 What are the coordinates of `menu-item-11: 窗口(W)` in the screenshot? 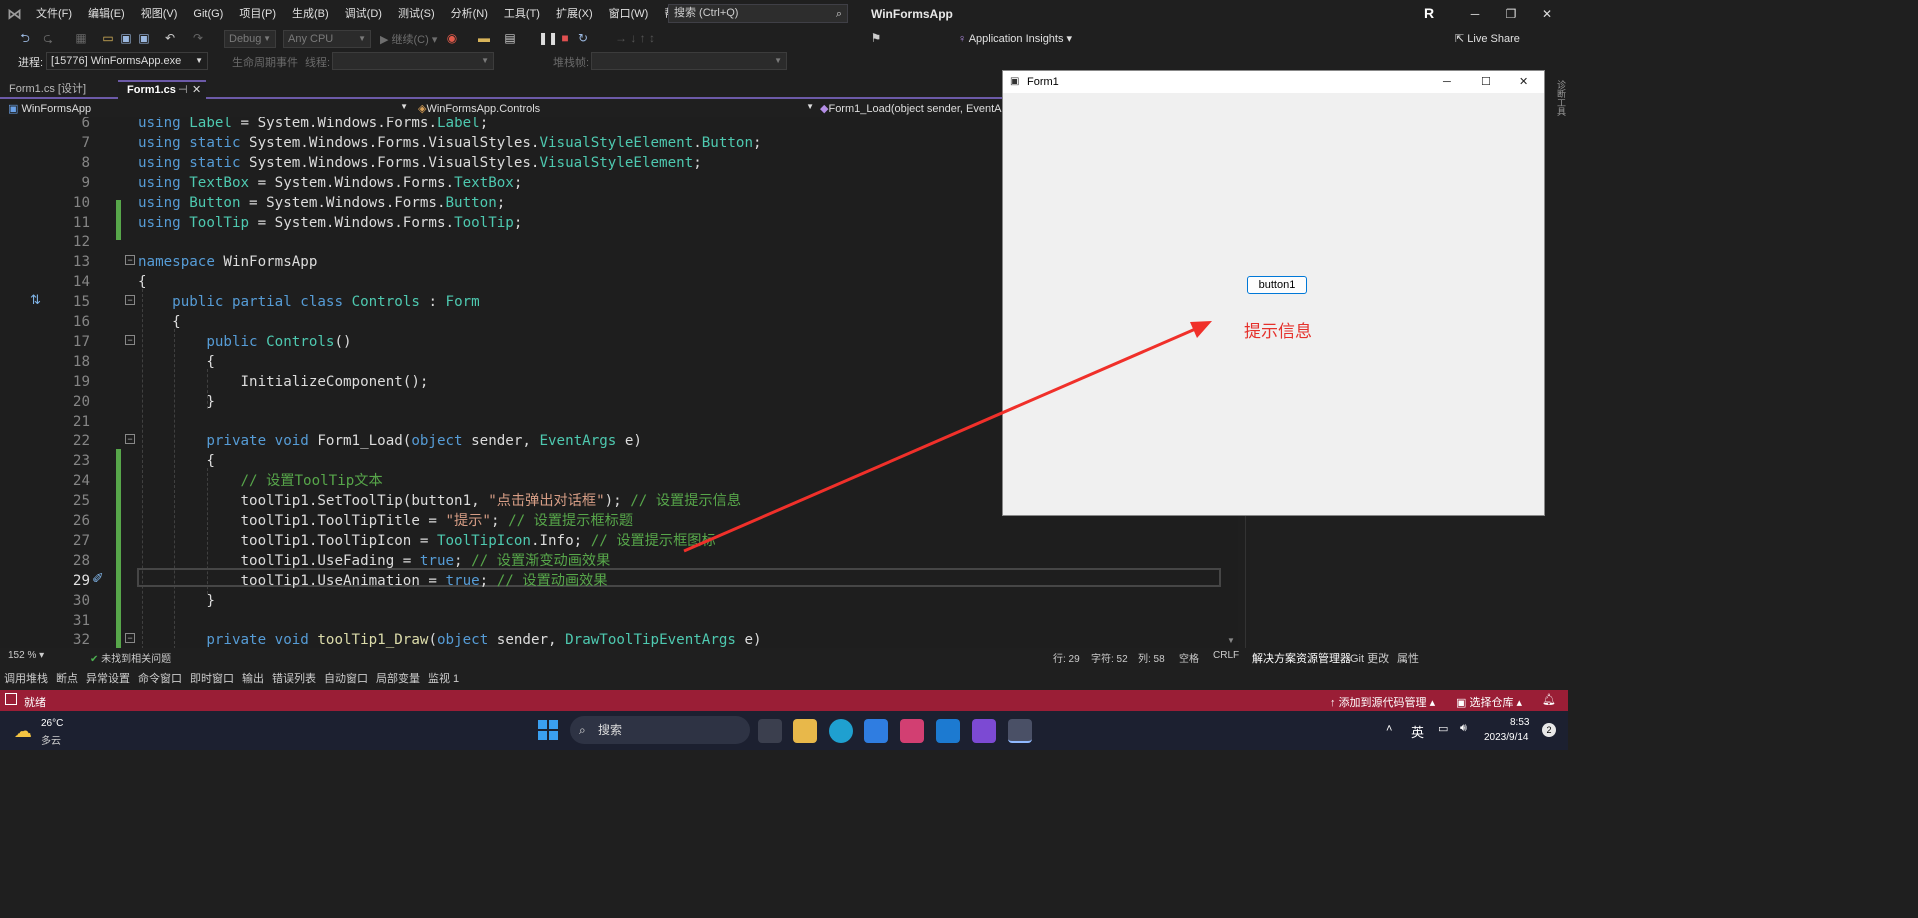 It's located at (629, 14).